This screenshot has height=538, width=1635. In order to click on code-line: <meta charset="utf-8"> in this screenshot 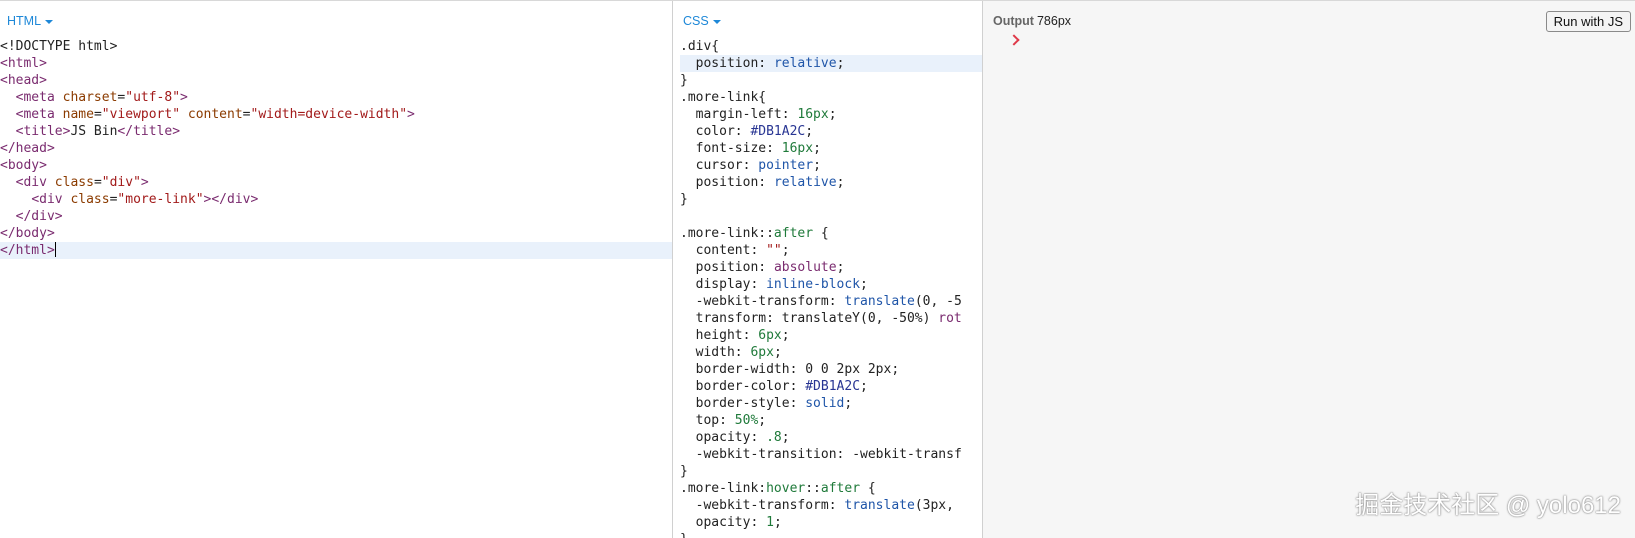, I will do `click(336, 97)`.